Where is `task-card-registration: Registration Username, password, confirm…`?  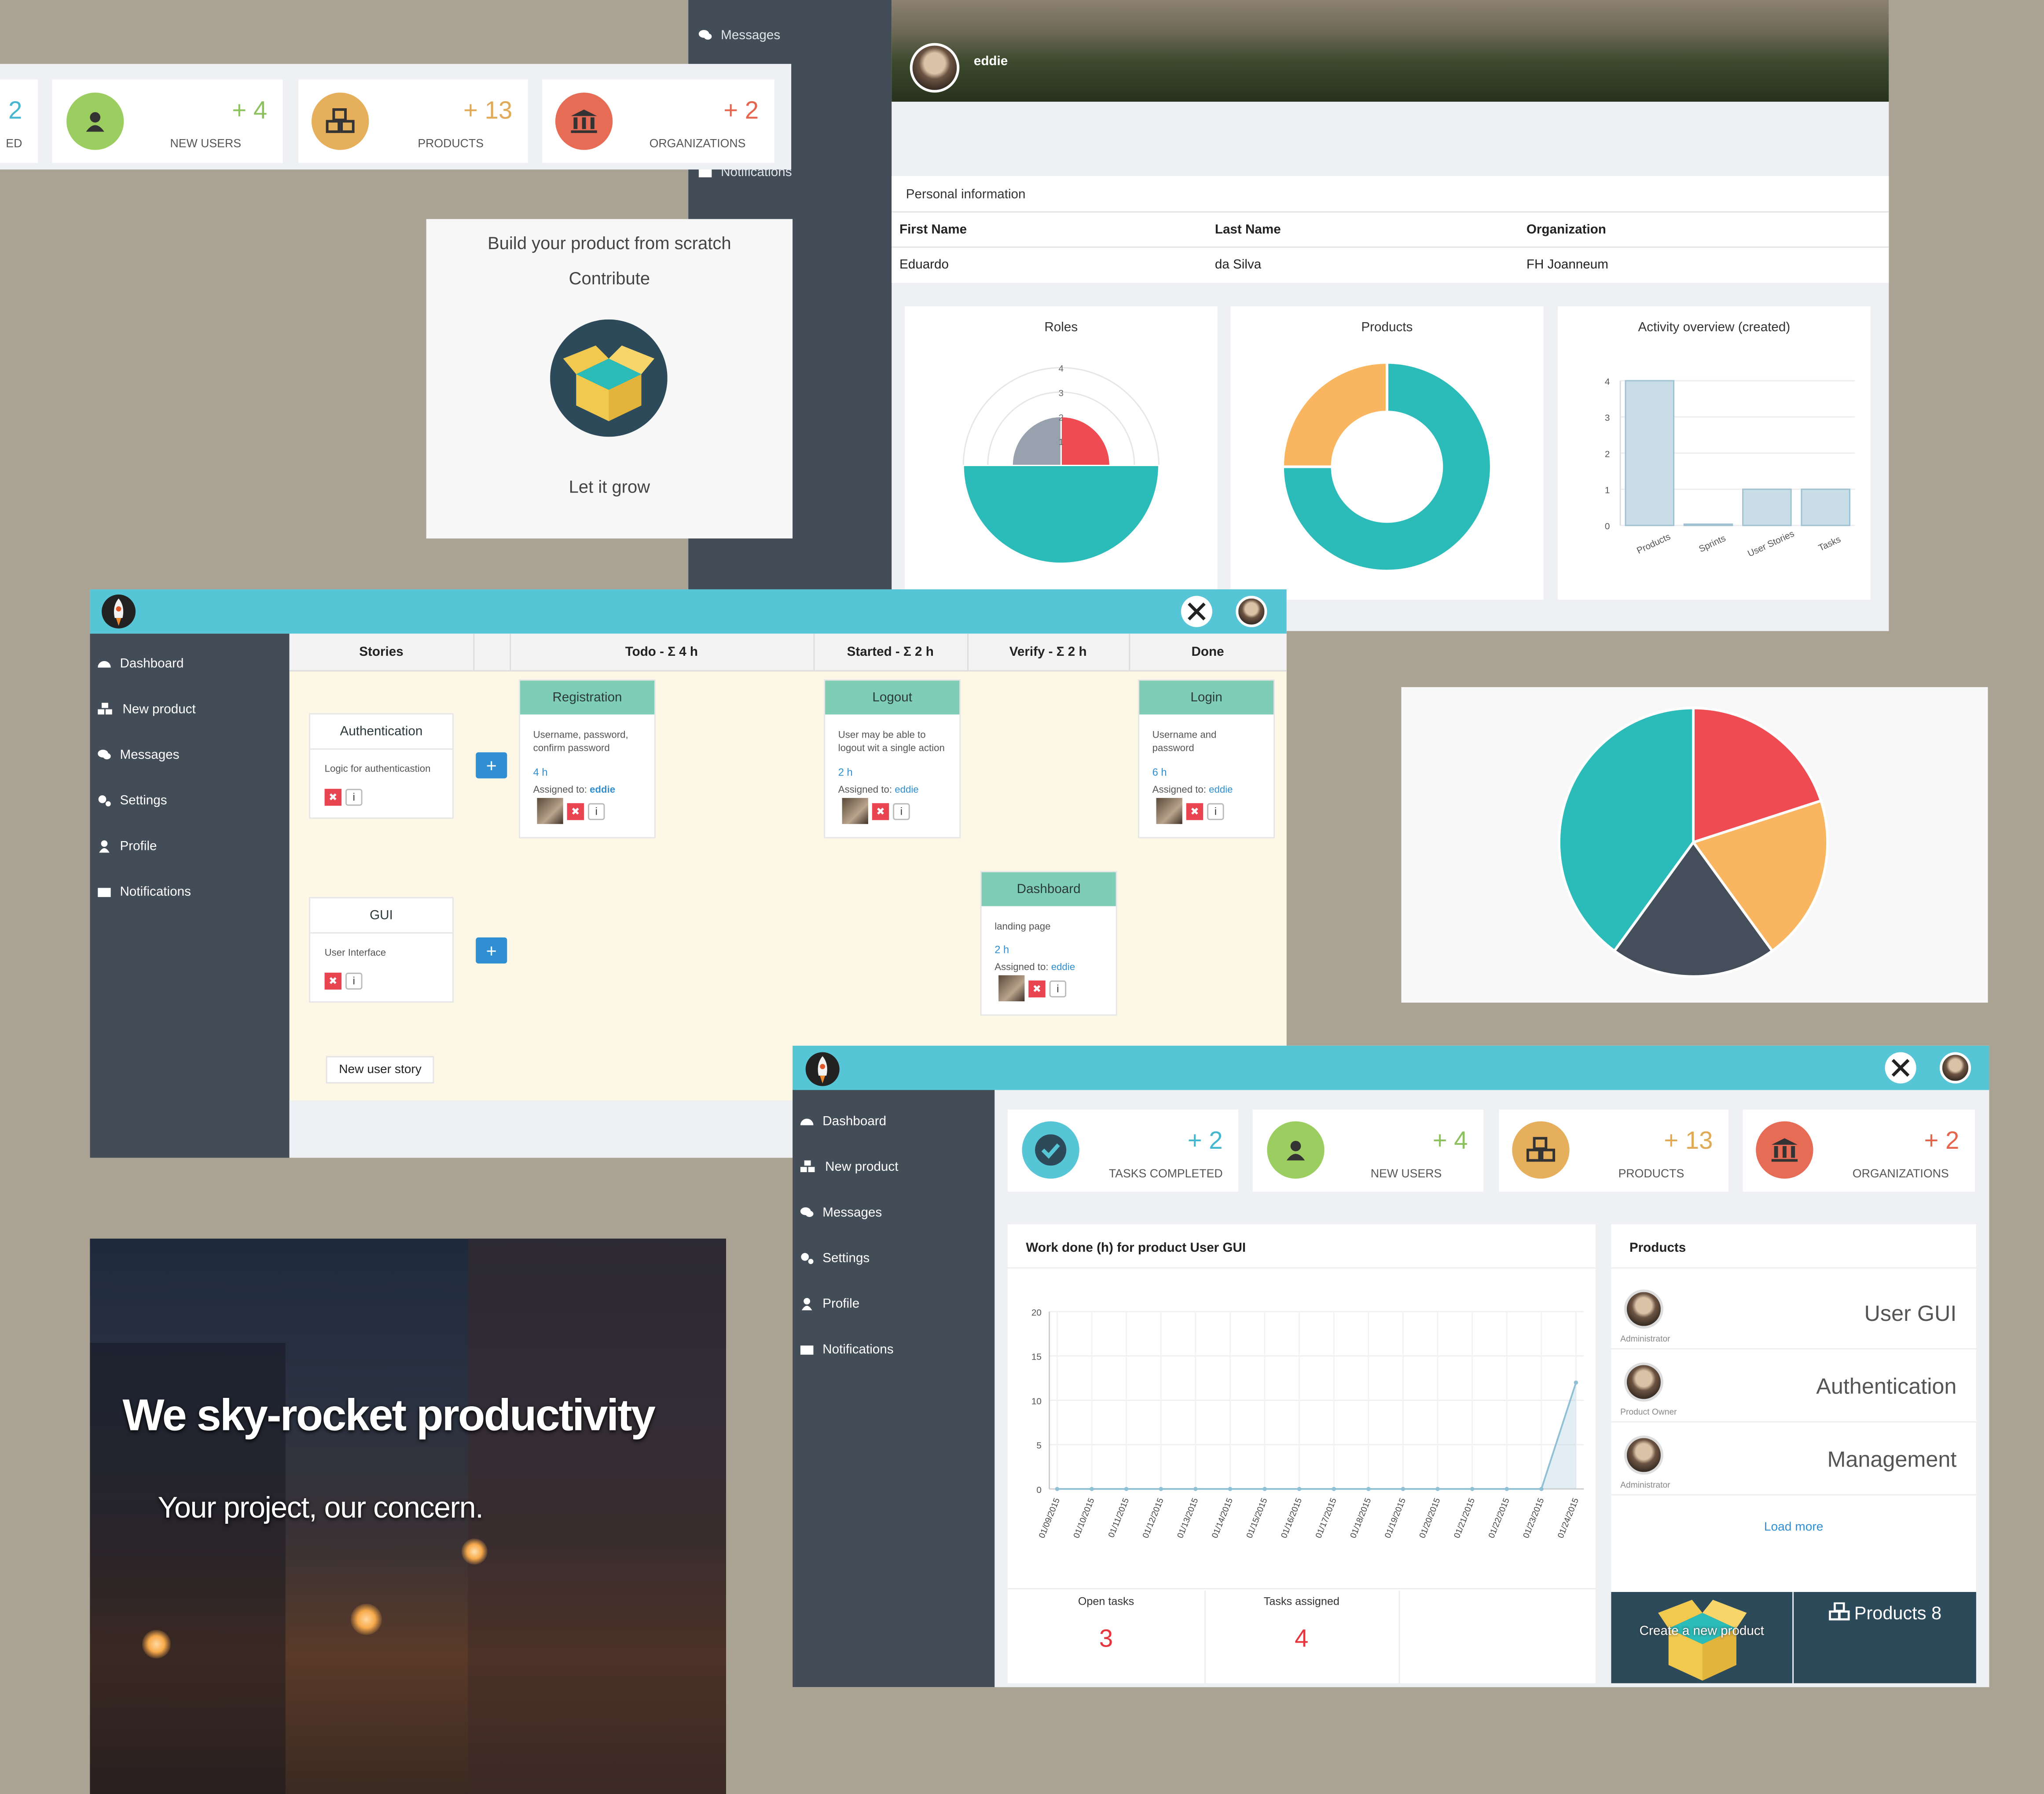
task-card-registration: Registration Username, password, confirm… is located at coordinates (587, 759).